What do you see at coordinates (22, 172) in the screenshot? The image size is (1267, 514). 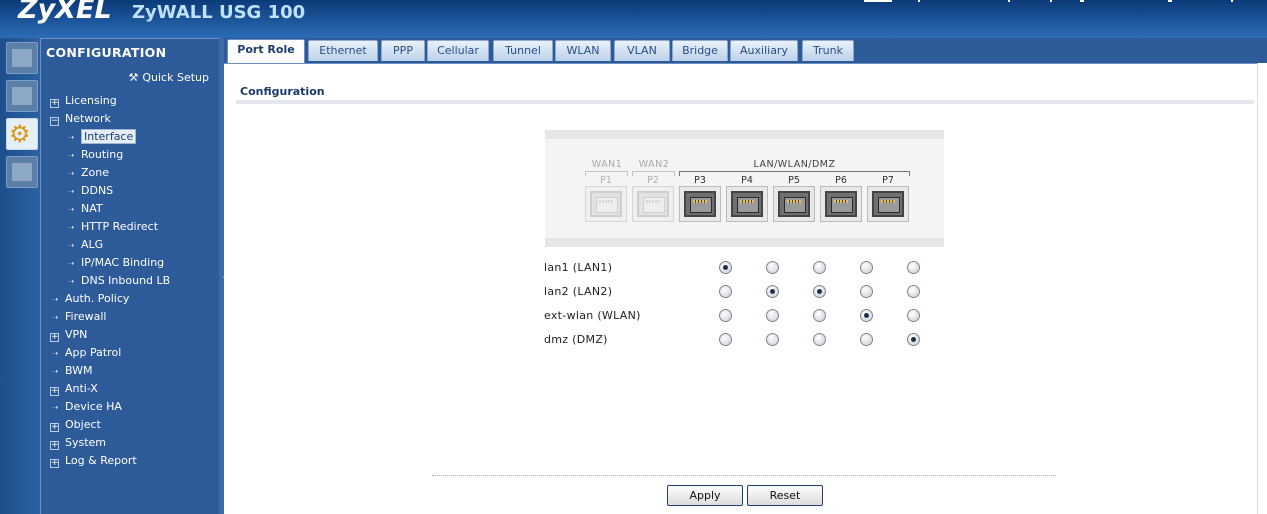 I see `maintenance-icon` at bounding box center [22, 172].